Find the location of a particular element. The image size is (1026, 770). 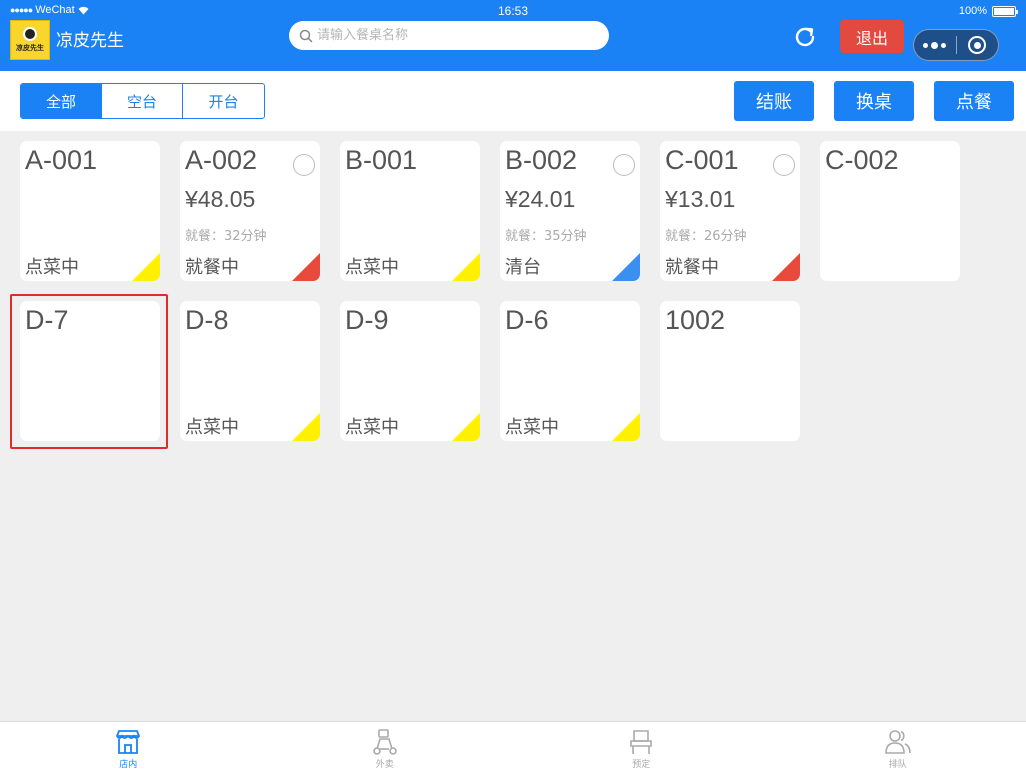

refresh-icon is located at coordinates (805, 37).